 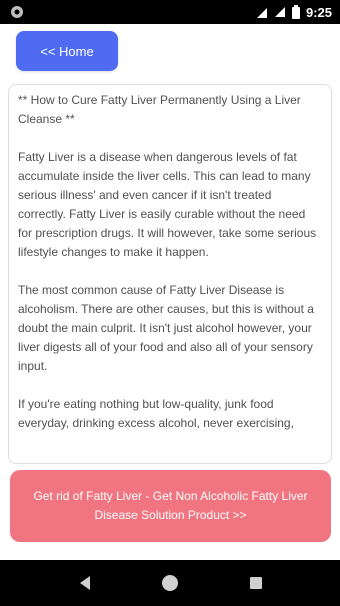 I want to click on clock: 9:25, so click(x=318, y=12).